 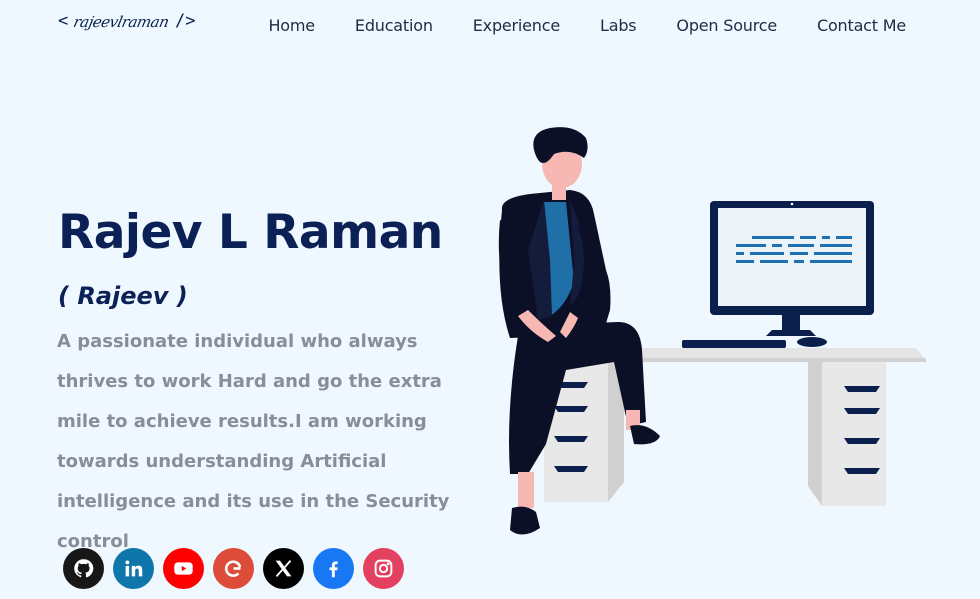 I want to click on social-links, so click(x=233, y=568).